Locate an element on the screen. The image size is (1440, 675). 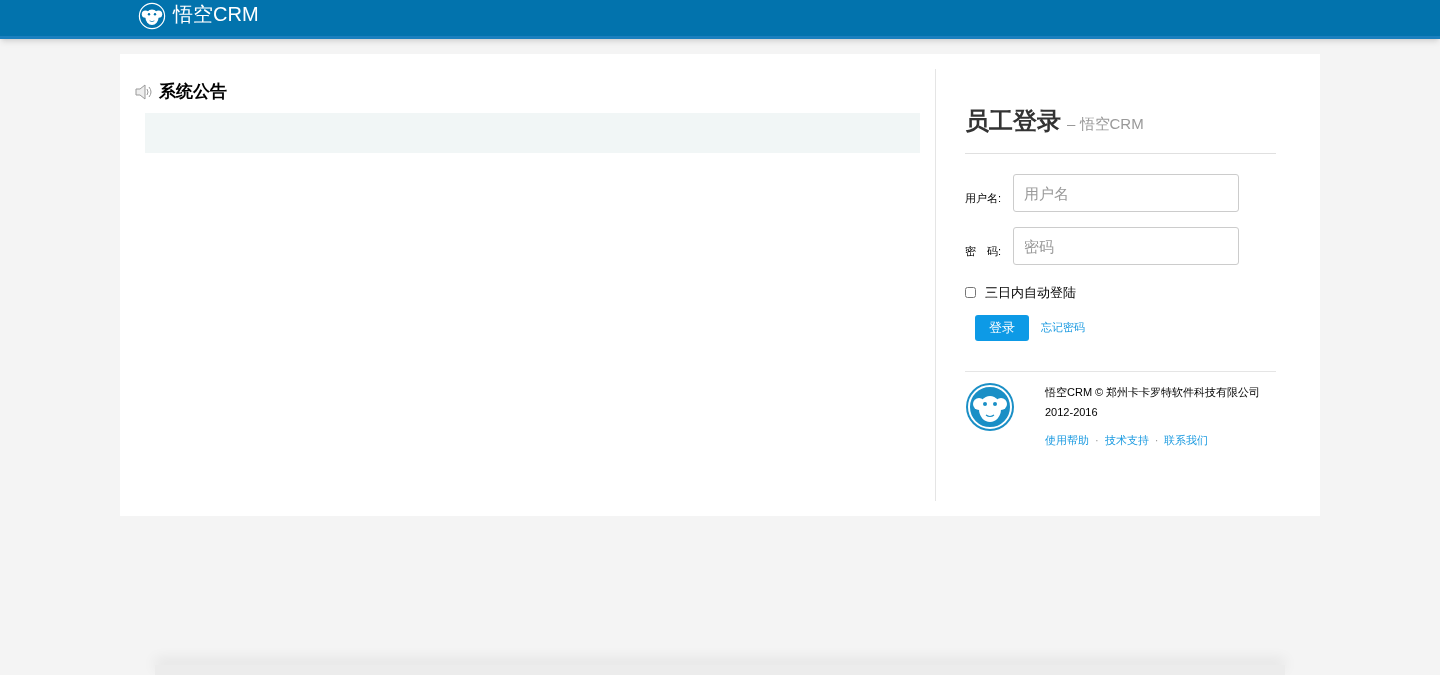
footer-link: 技术支持 is located at coordinates (1126, 439).